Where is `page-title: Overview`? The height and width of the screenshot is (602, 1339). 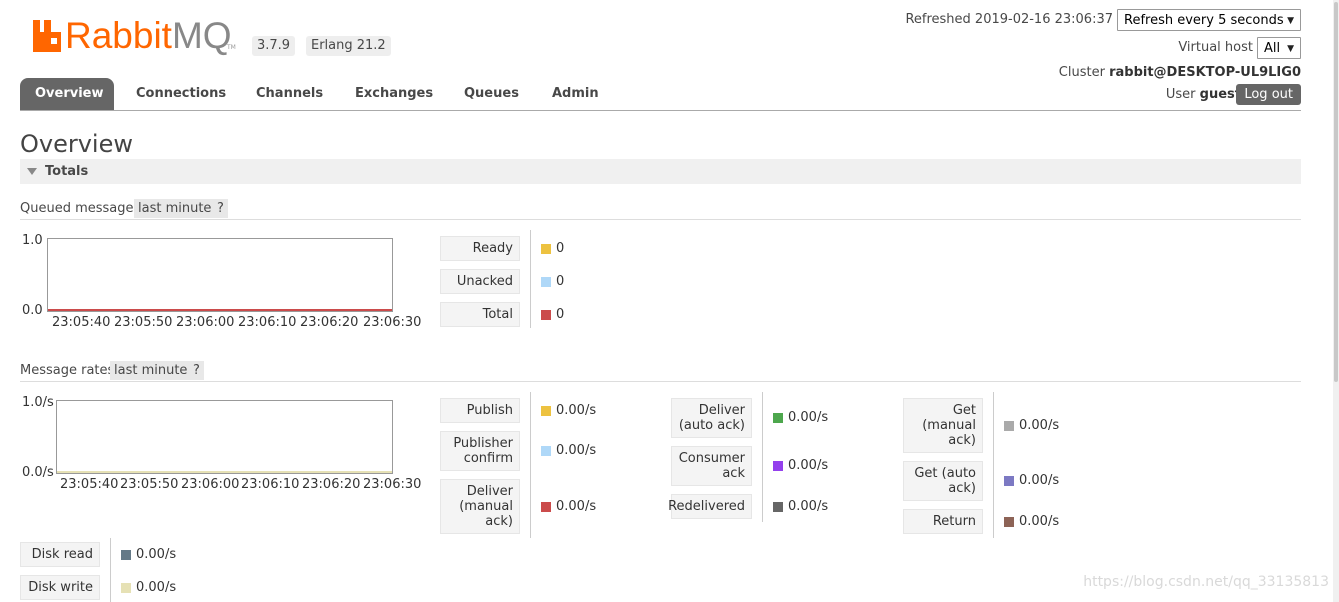 page-title: Overview is located at coordinates (76, 144).